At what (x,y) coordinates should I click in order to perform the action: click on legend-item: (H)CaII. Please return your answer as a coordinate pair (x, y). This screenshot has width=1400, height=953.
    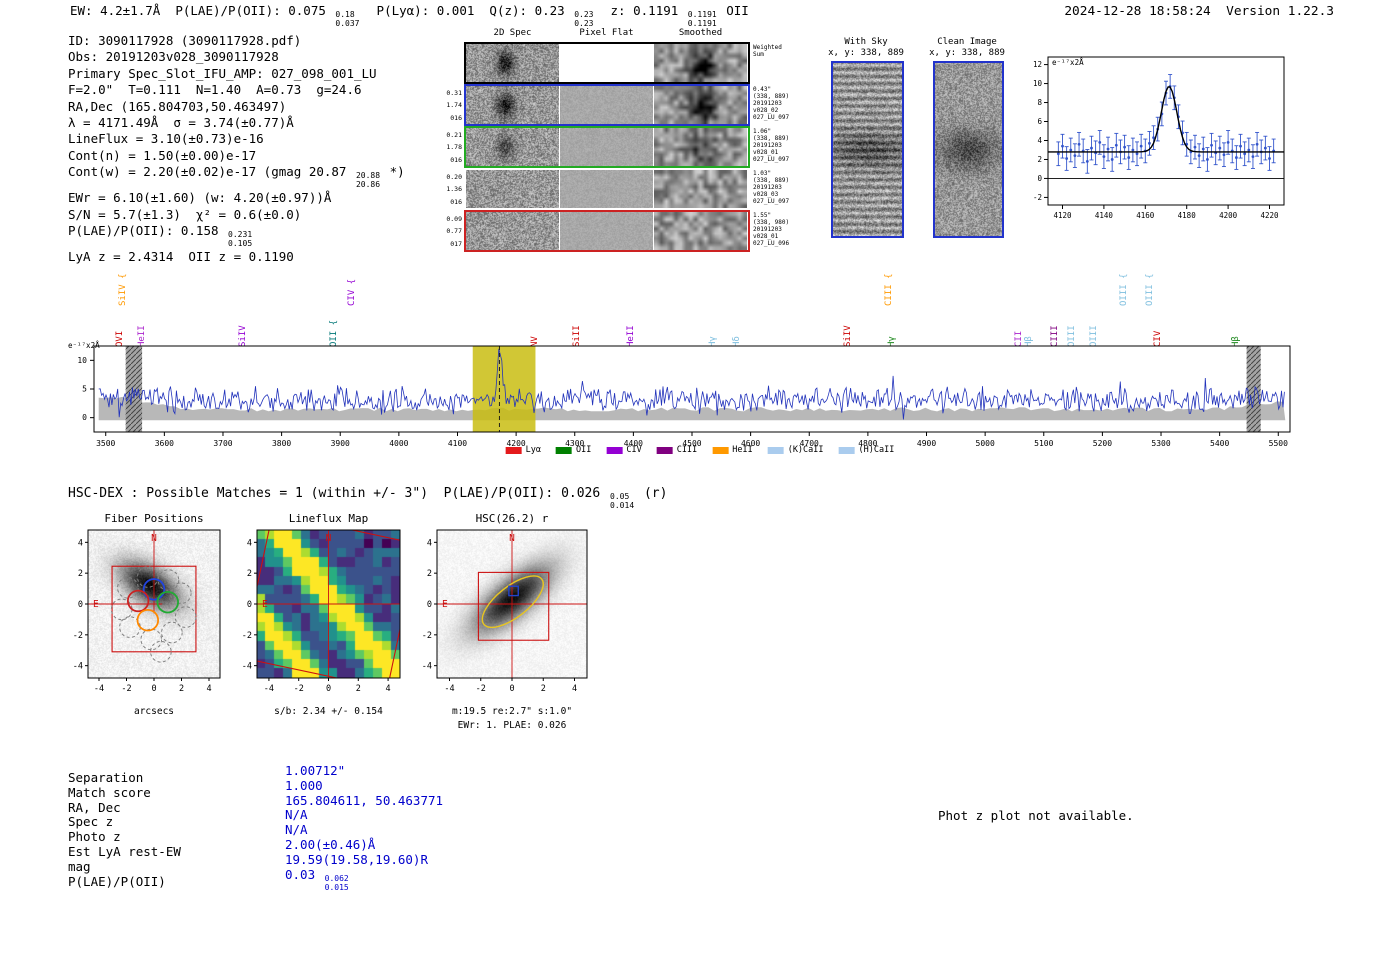
    Looking at the image, I should click on (866, 450).